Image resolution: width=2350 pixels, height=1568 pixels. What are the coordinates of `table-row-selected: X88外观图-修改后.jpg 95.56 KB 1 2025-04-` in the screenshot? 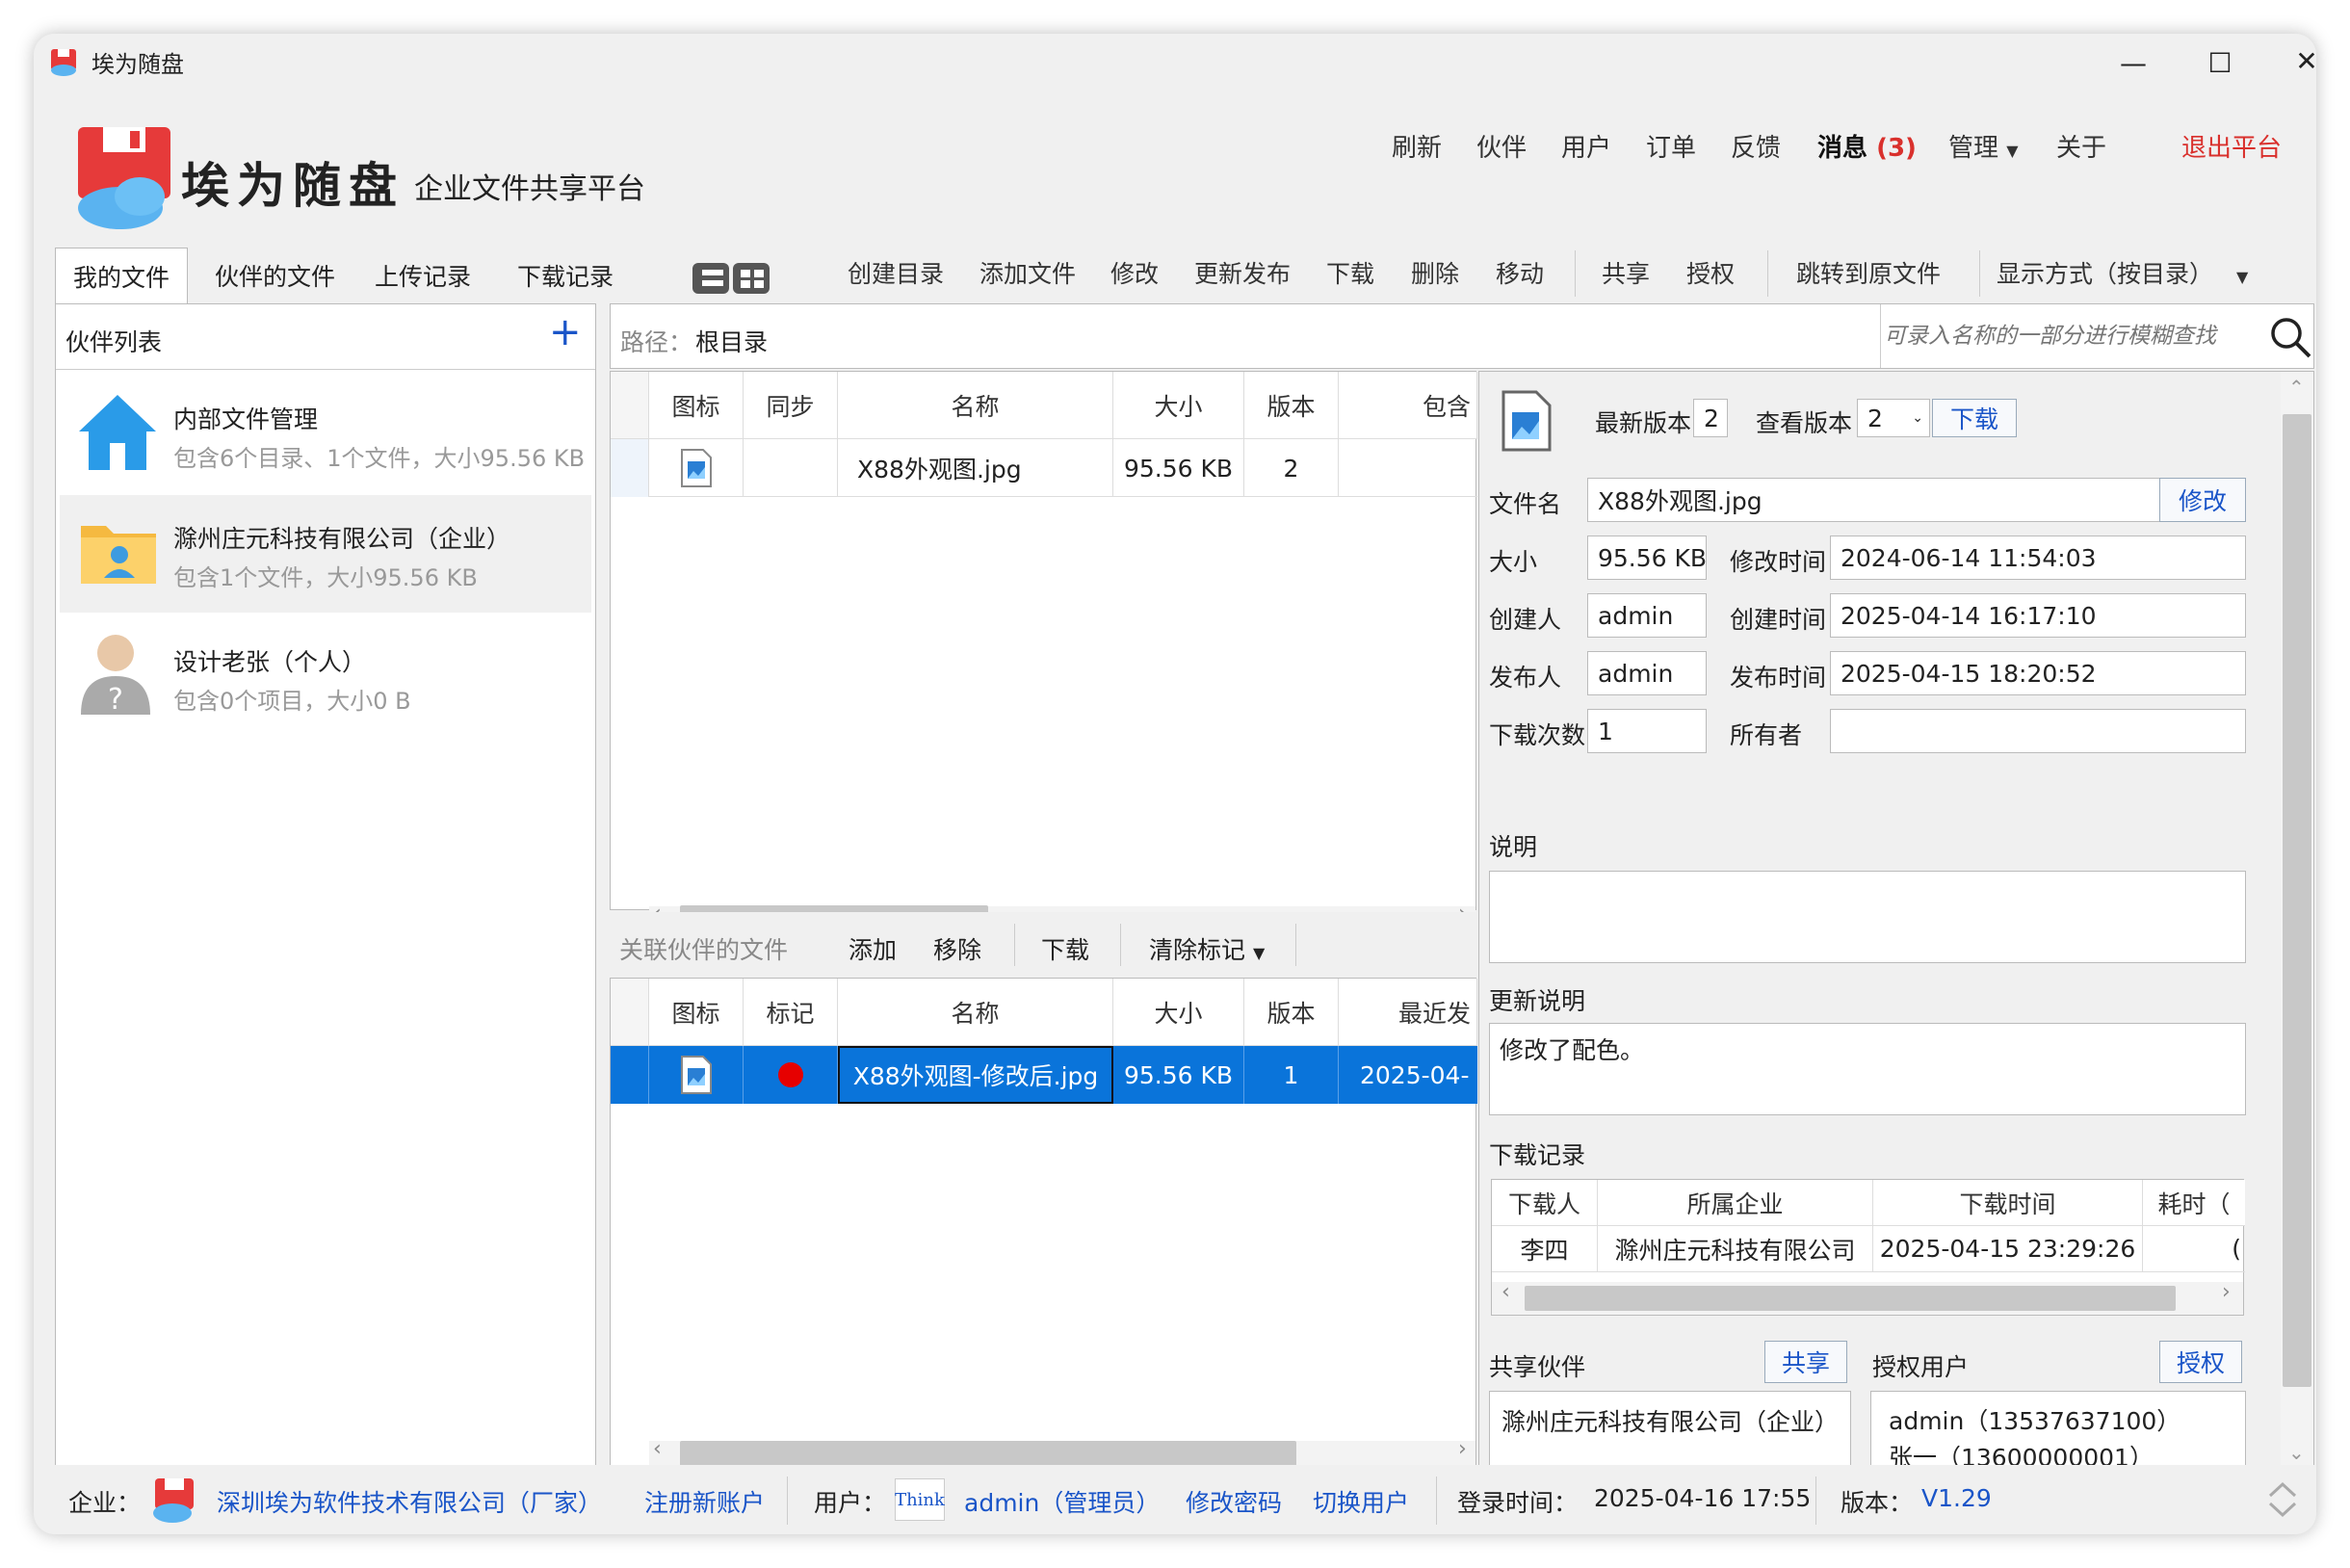 It's located at (1044, 1075).